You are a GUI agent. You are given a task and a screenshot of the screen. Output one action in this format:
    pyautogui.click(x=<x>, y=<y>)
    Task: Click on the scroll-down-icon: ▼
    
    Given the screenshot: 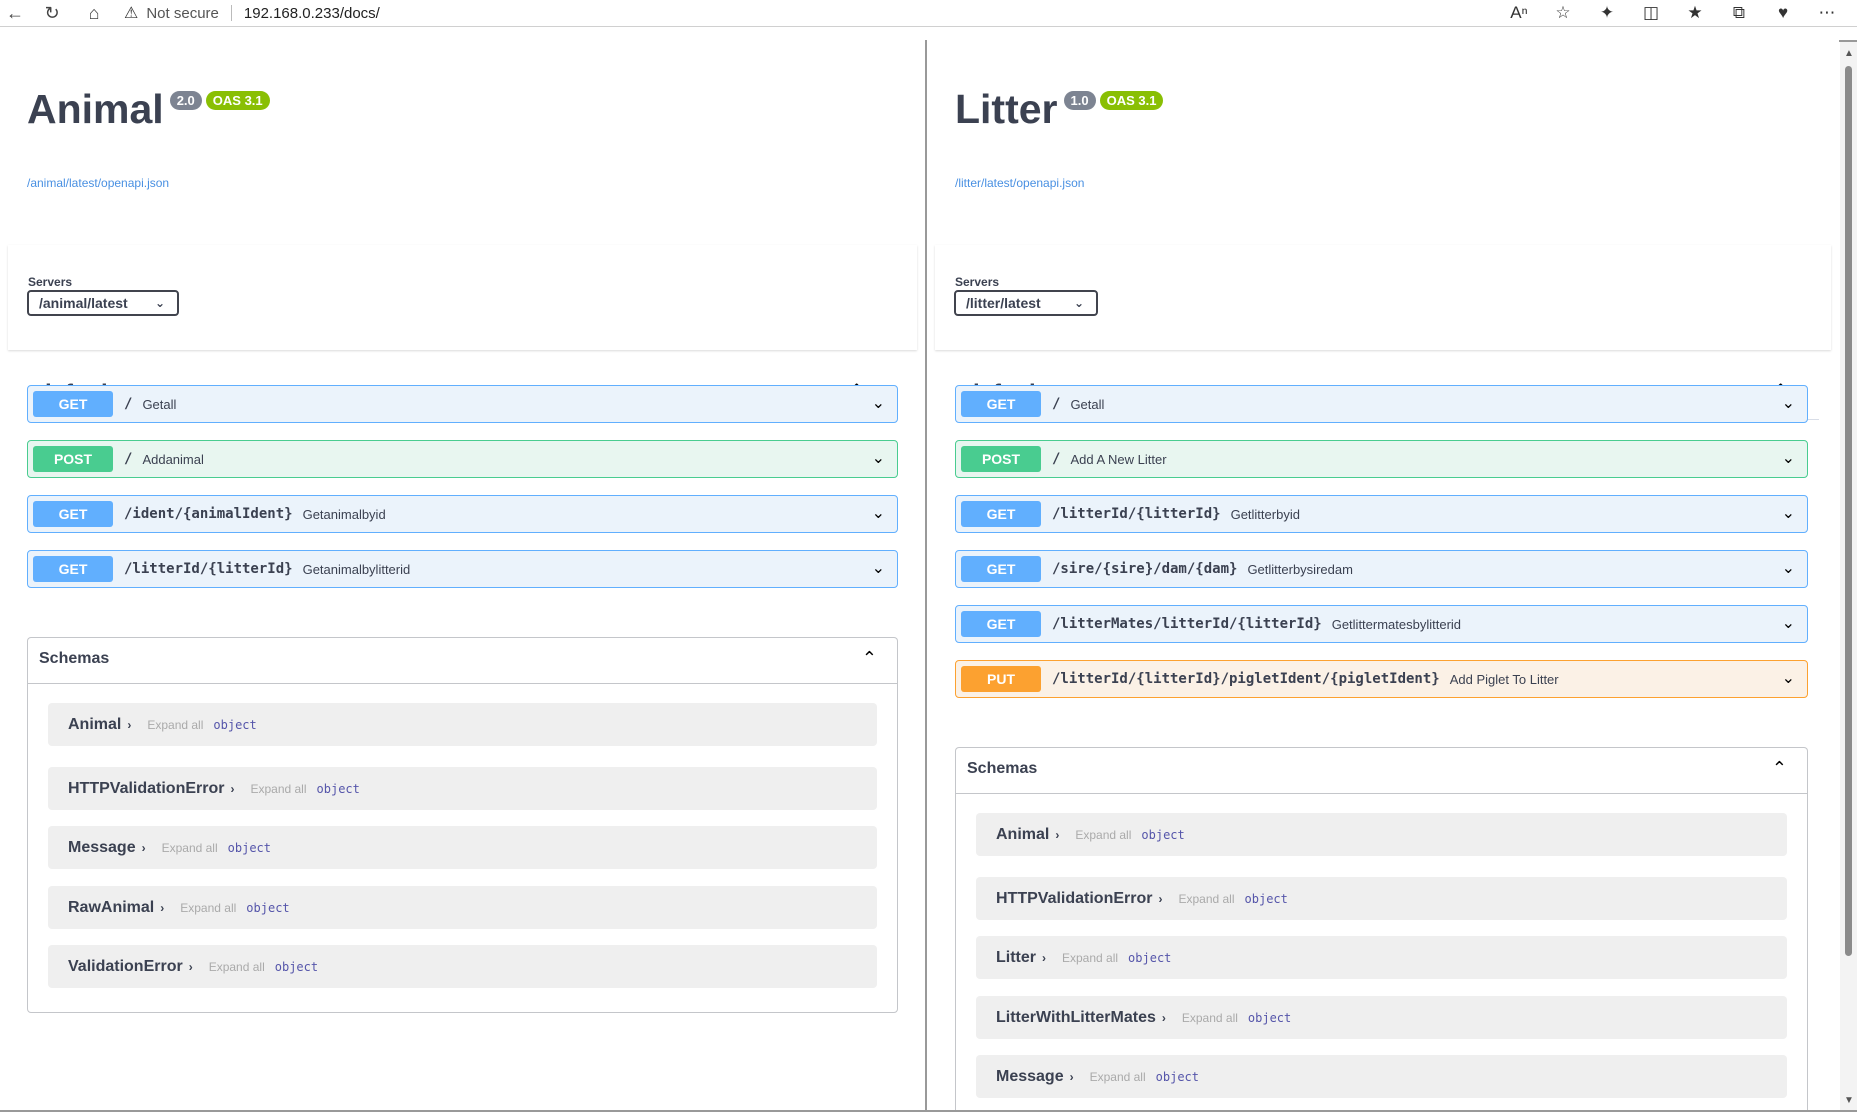 What is the action you would take?
    pyautogui.click(x=1849, y=1100)
    